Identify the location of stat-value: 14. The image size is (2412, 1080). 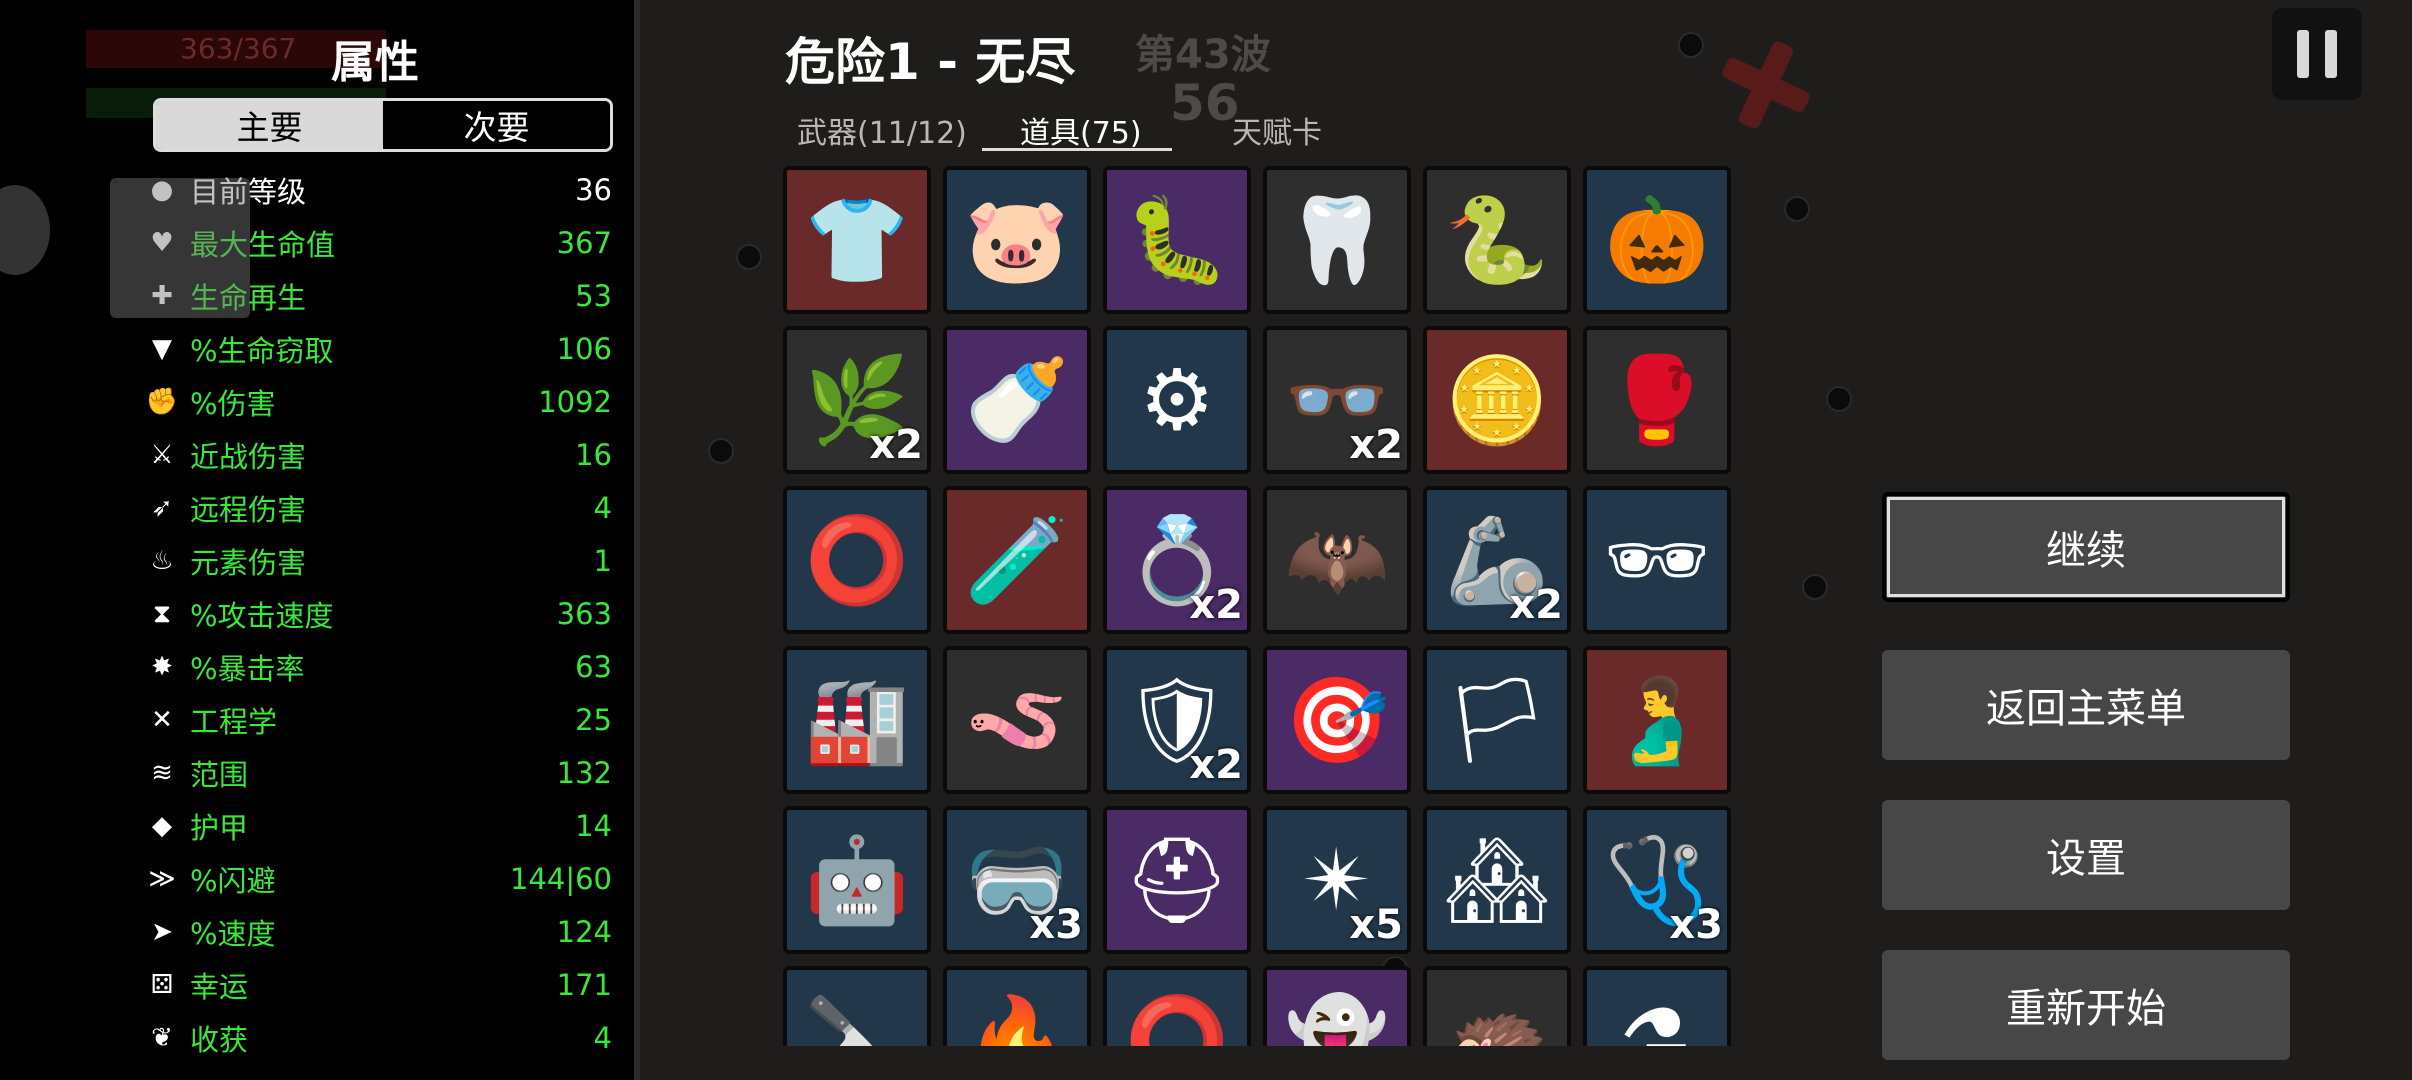
(593, 826).